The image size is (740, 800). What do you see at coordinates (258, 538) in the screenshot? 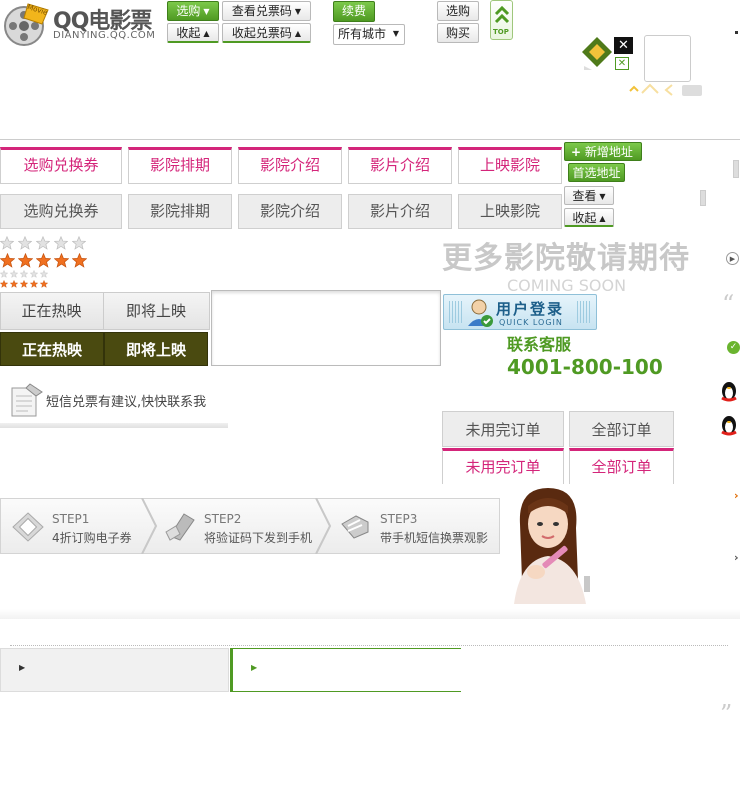
I see `step2-desc: 将验证码下发到手机` at bounding box center [258, 538].